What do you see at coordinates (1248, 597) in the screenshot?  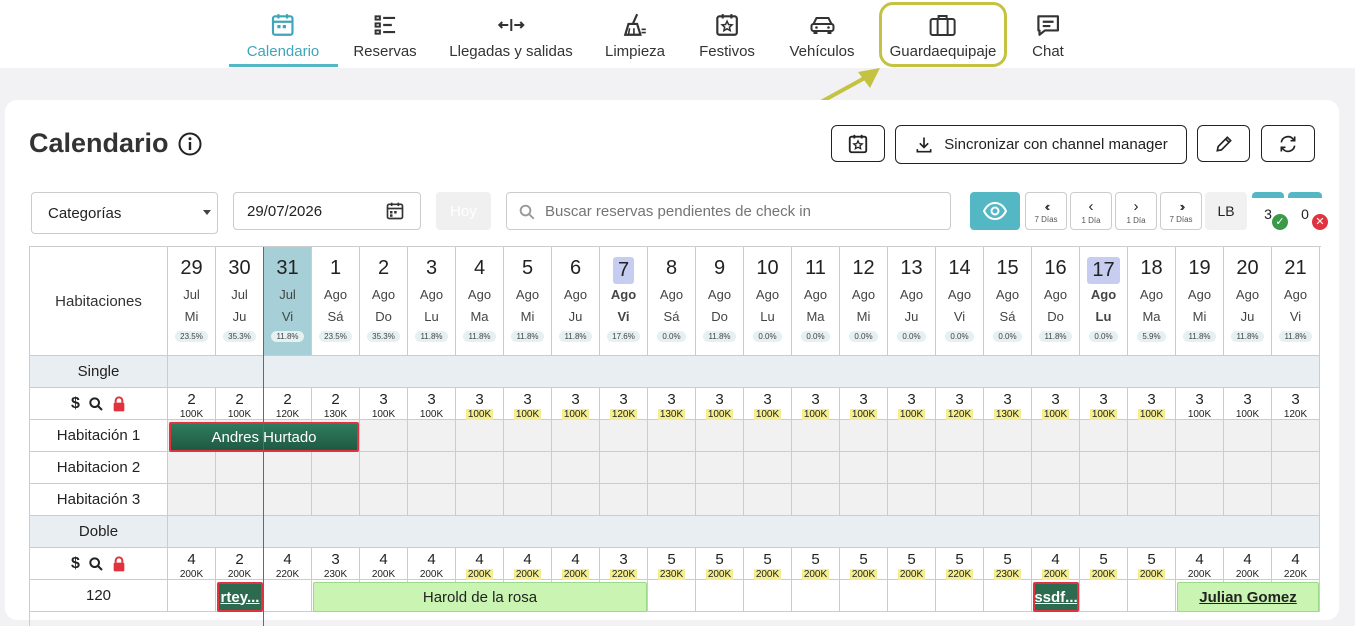 I see `reservation-bar: Julian Gomez` at bounding box center [1248, 597].